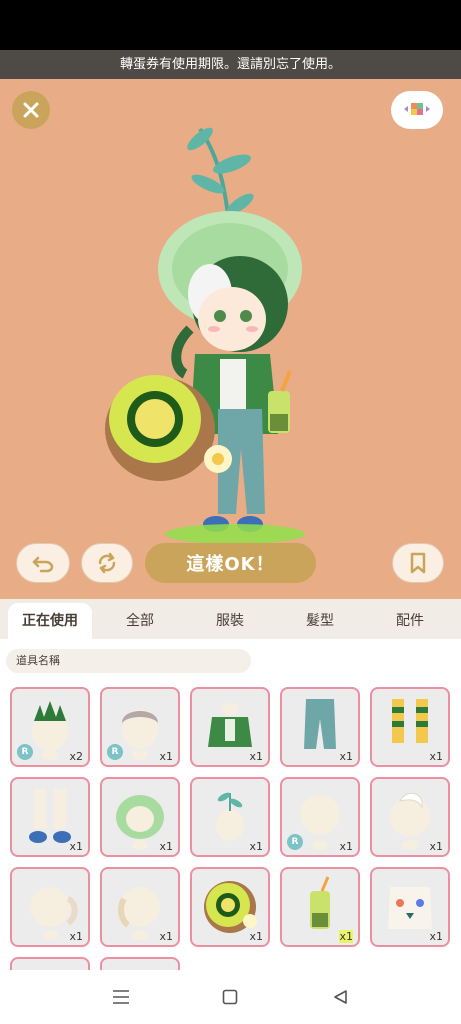 This screenshot has width=461, height=1024. What do you see at coordinates (50, 727) in the screenshot?
I see `item-spiky-hair: R x2` at bounding box center [50, 727].